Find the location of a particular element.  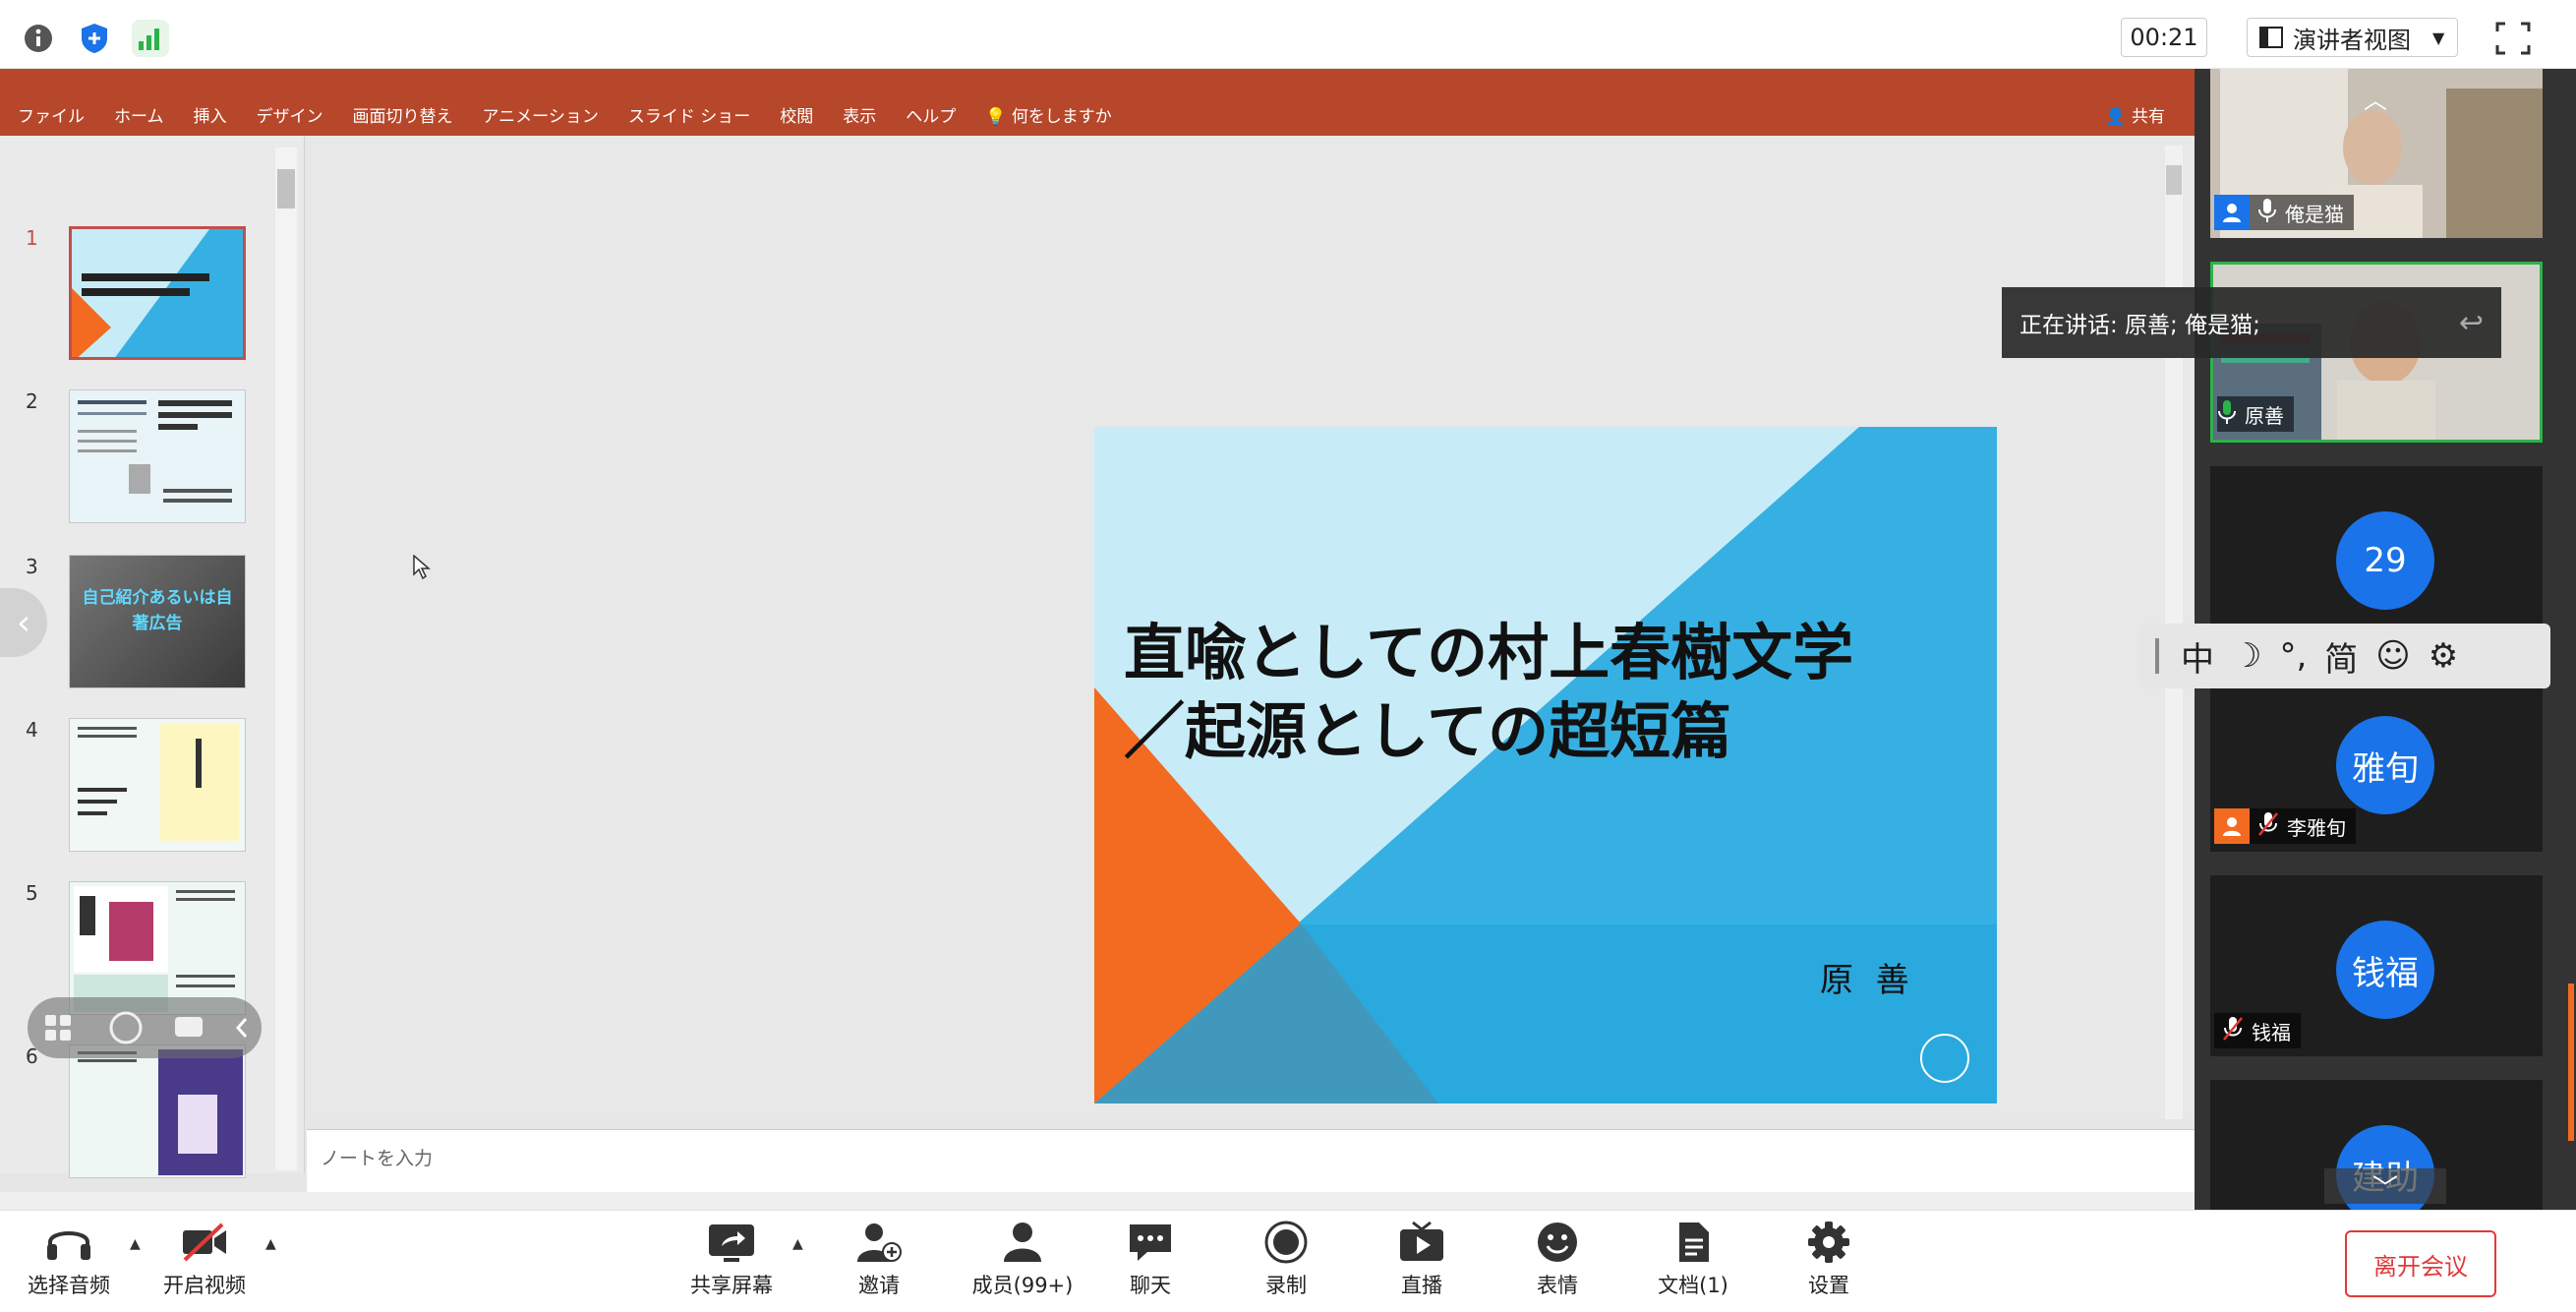

ime-settings-icon: ⚙ is located at coordinates (2443, 656).